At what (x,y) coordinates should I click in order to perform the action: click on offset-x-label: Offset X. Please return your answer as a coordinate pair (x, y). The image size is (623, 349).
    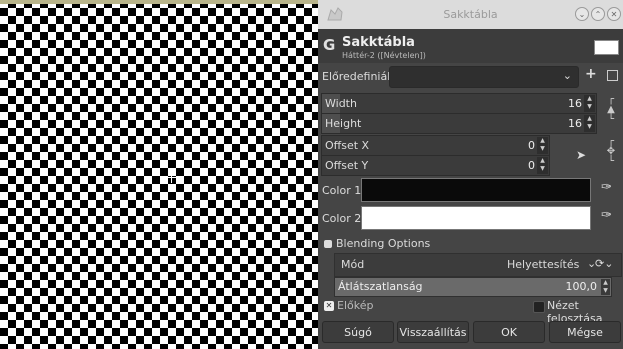
    Looking at the image, I should click on (347, 145).